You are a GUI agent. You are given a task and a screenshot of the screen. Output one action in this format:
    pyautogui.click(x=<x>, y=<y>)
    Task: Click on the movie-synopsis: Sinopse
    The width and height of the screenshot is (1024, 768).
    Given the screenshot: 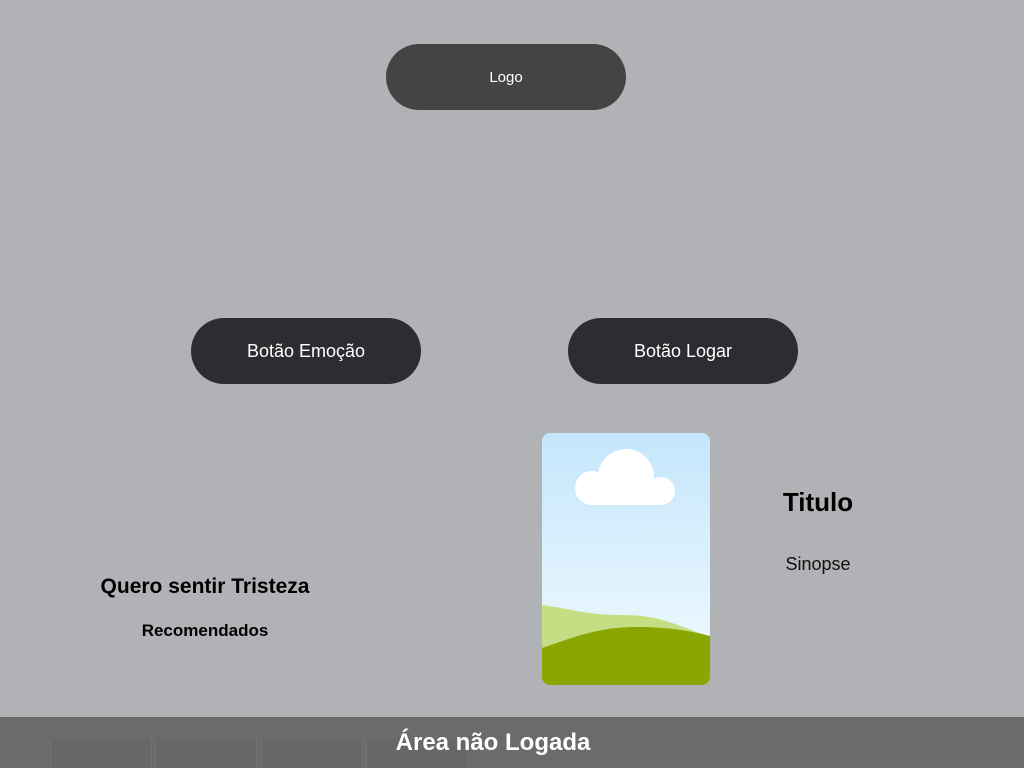 What is the action you would take?
    pyautogui.click(x=818, y=564)
    